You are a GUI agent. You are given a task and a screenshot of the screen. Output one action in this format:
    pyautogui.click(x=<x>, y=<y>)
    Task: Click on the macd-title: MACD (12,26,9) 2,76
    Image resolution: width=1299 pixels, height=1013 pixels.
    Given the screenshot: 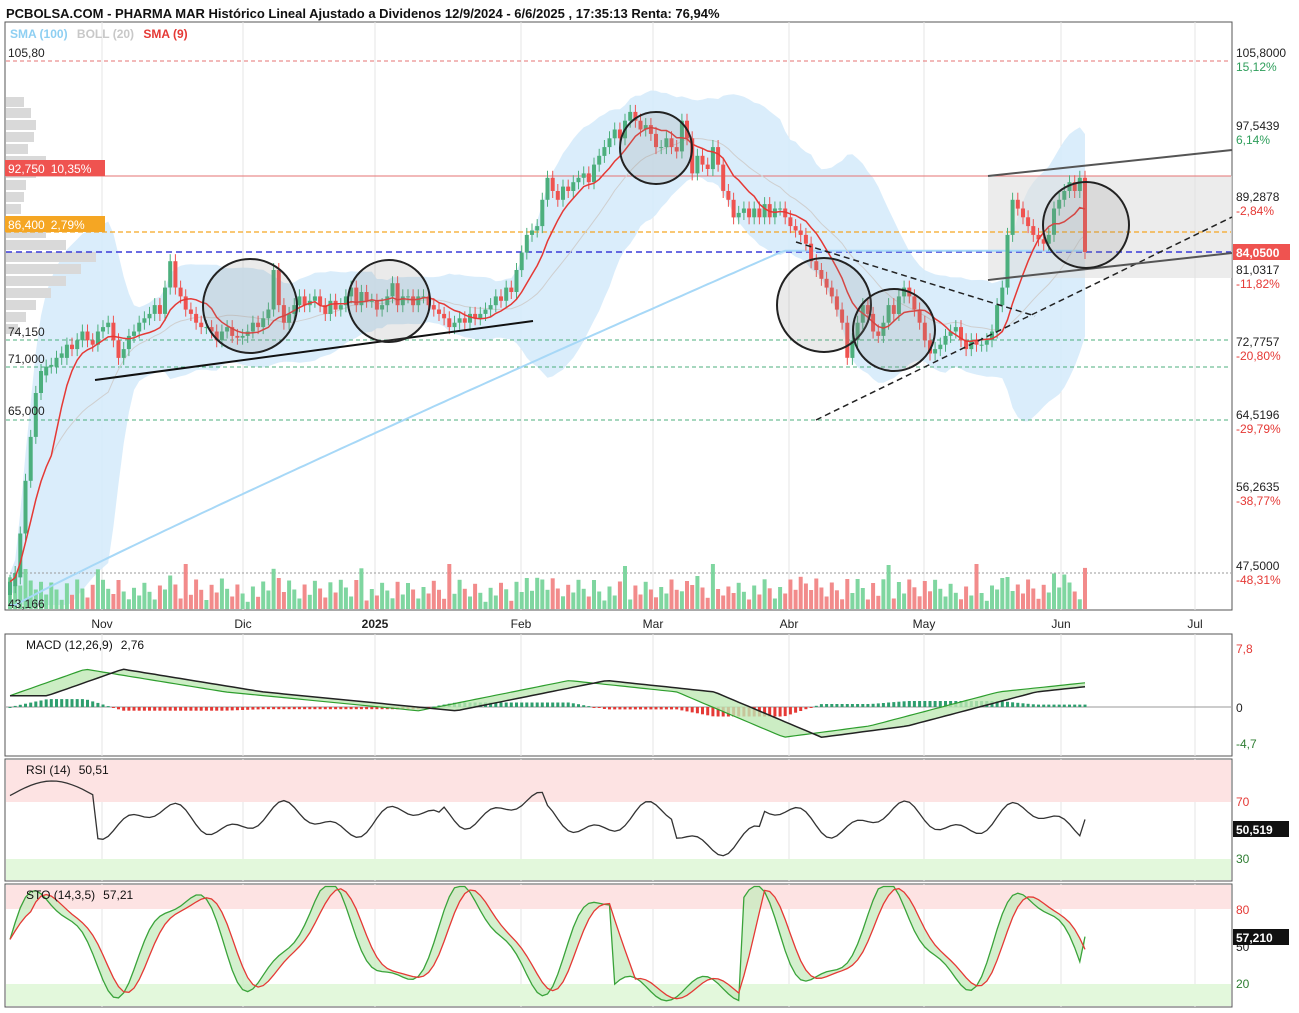 What is the action you would take?
    pyautogui.click(x=85, y=645)
    